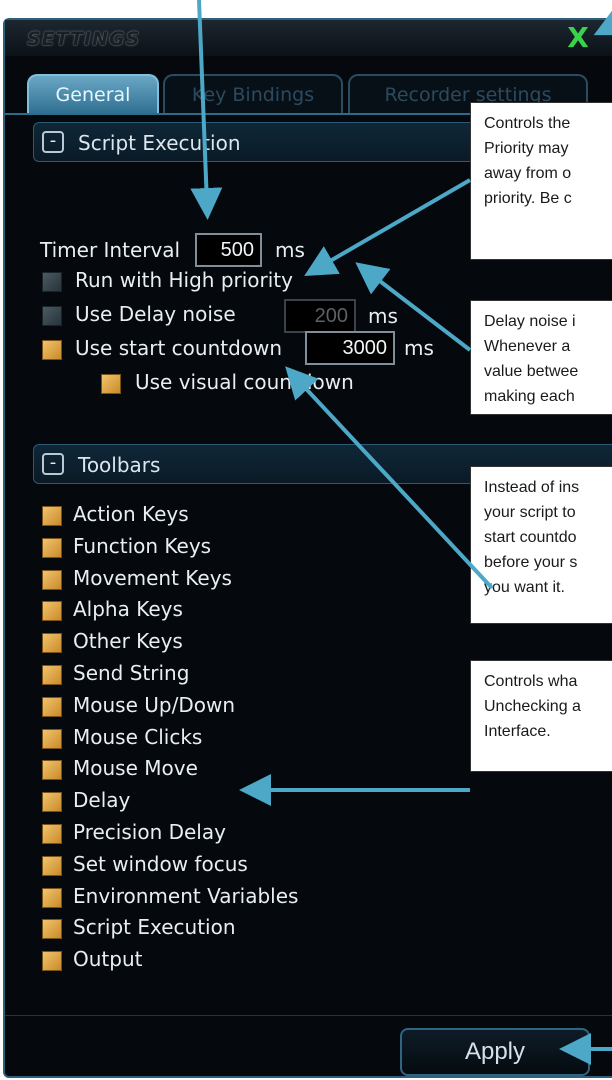 The height and width of the screenshot is (1080, 612). I want to click on window-title: SETTINGS, so click(84, 39).